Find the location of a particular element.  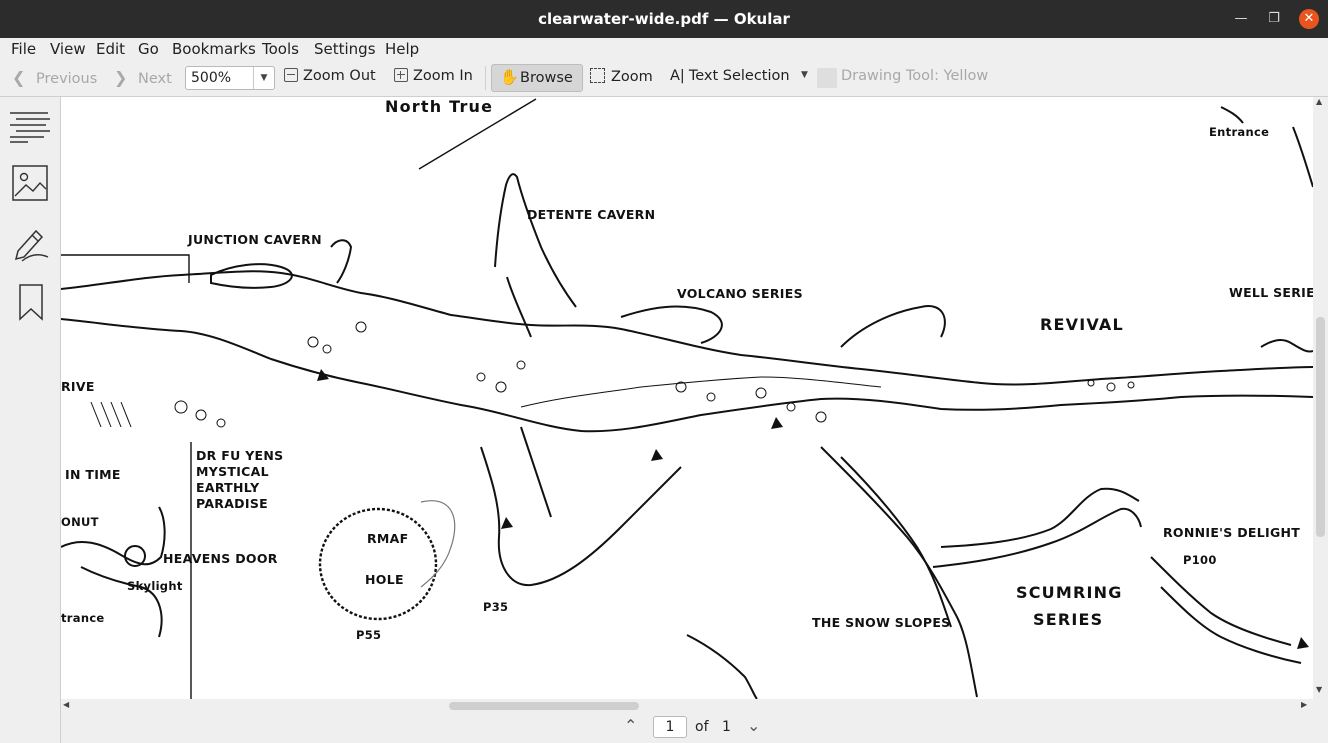

vertical-scrollbar: ▲ ▼ is located at coordinates (1320, 398).